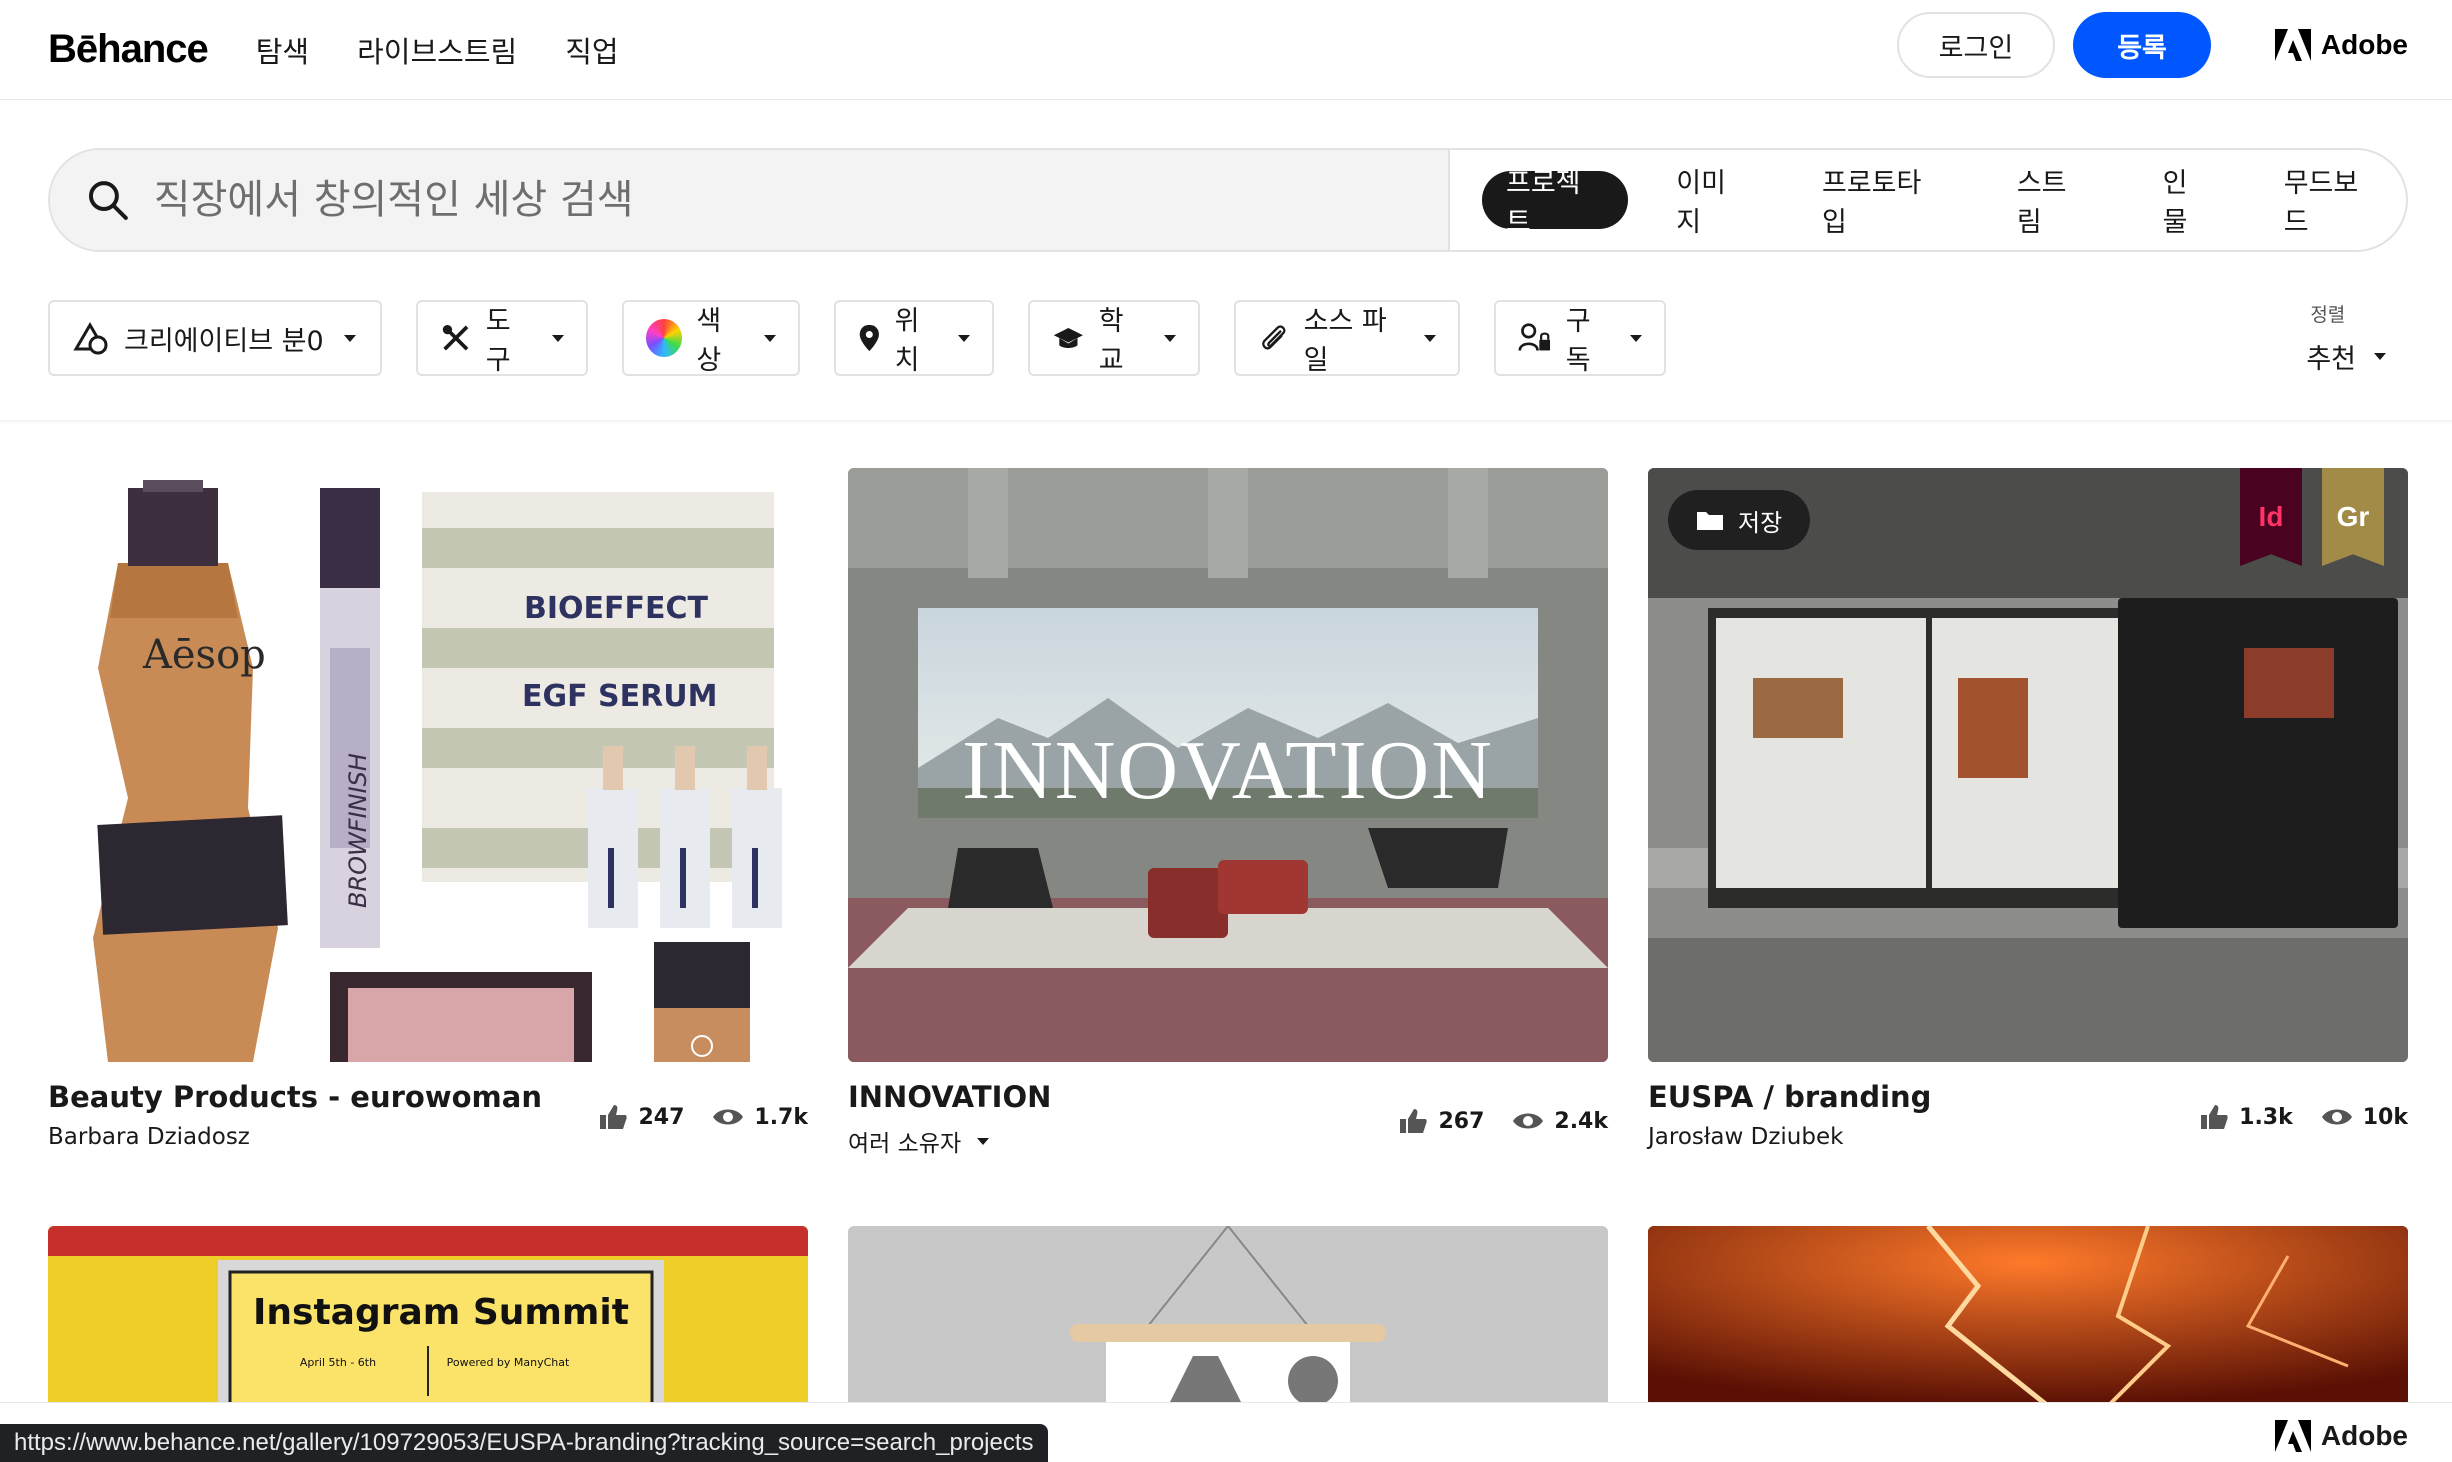  Describe the element at coordinates (1068, 338) in the screenshot. I see `graduation-cap-icon` at that location.